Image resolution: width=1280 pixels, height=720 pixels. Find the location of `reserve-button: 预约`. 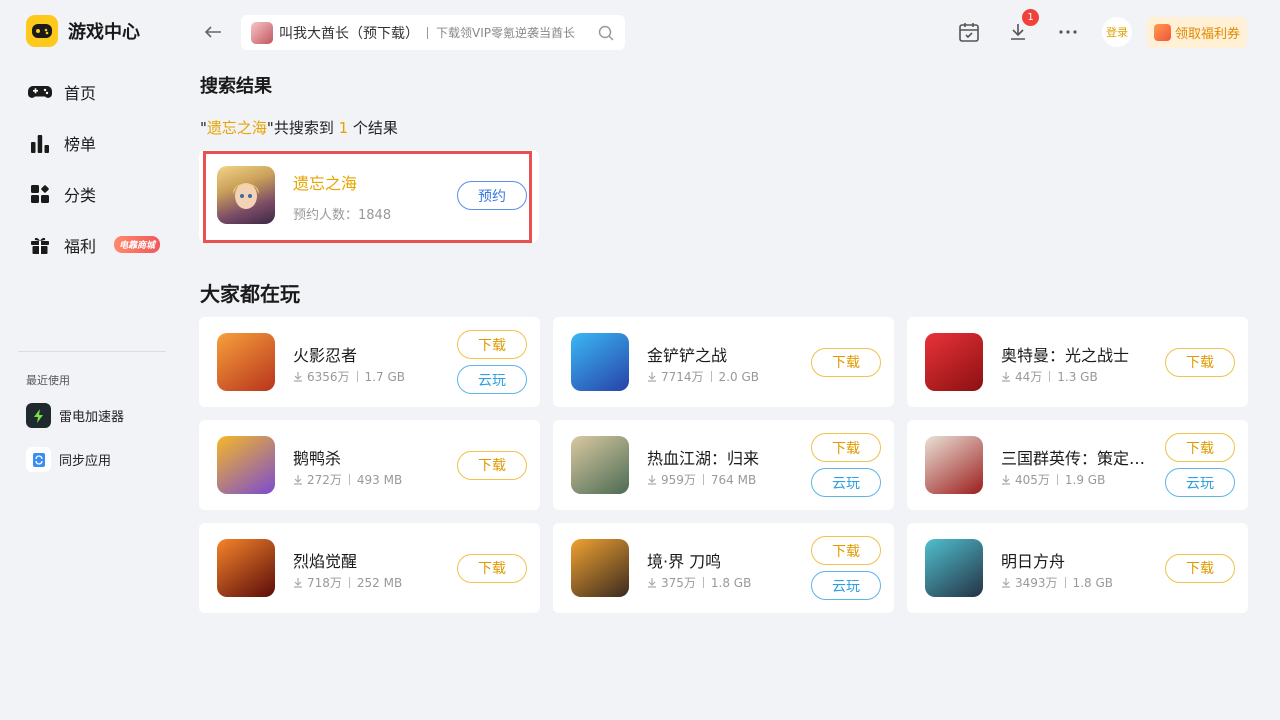

reserve-button: 预约 is located at coordinates (492, 195).